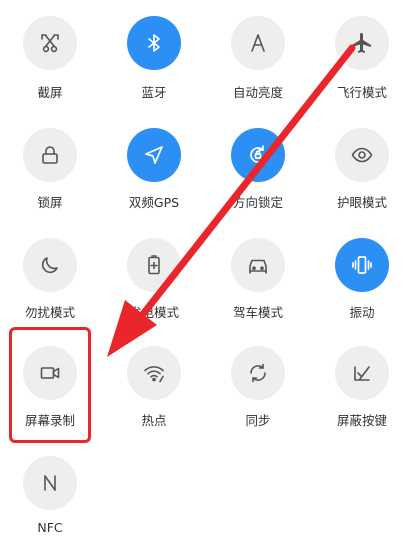 This screenshot has height=556, width=415. Describe the element at coordinates (49, 420) in the screenshot. I see `tile-label: 屏幕录制` at that location.